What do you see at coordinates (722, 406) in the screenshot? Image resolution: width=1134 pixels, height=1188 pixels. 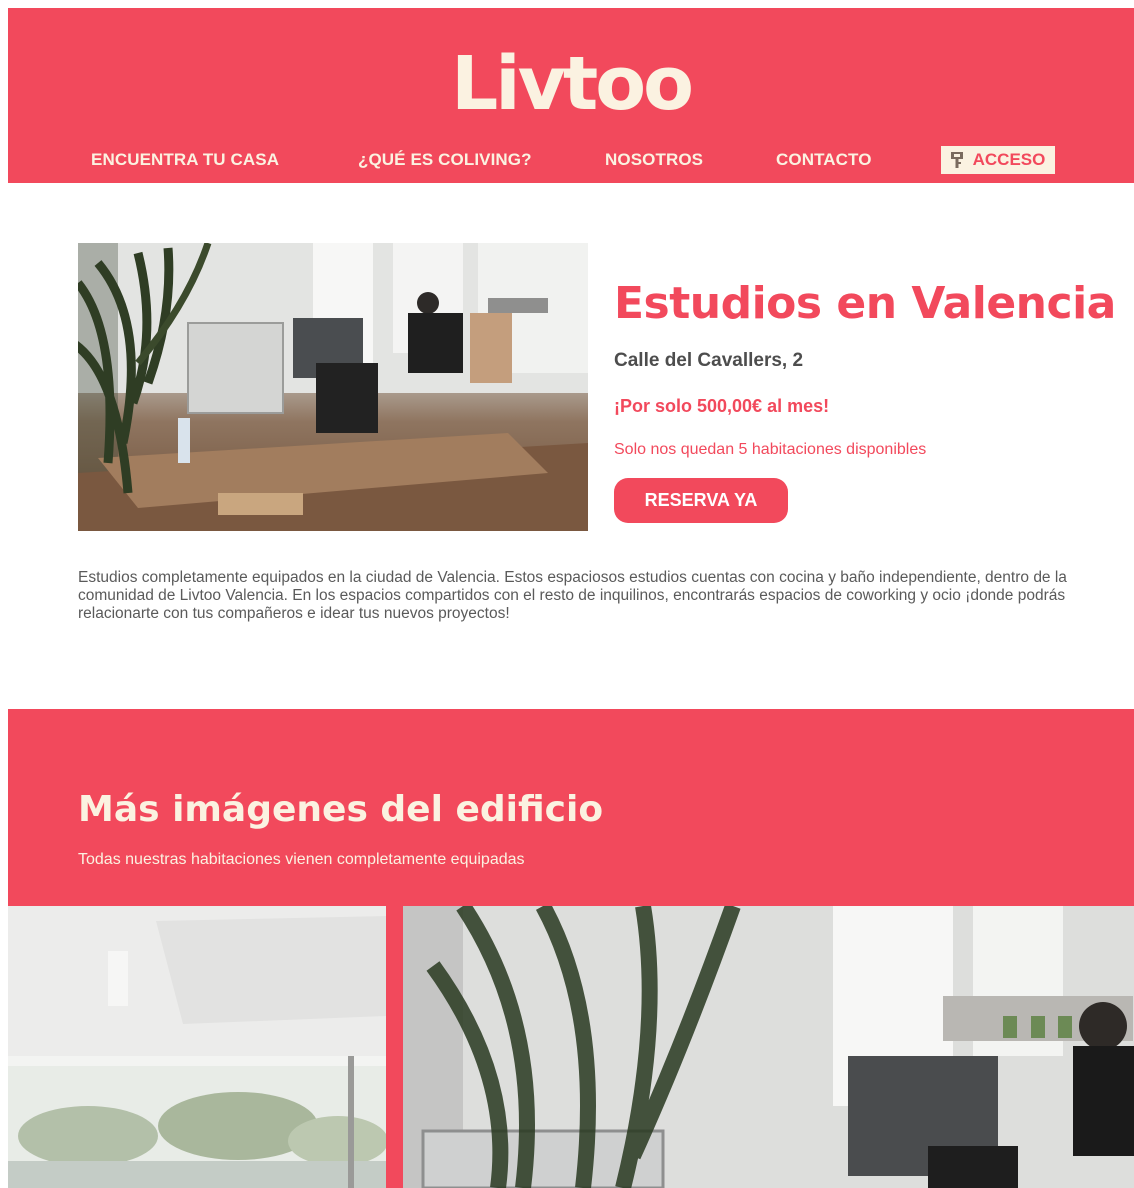 I see `property-price: ¡Por solo 500,00€ al mes!` at bounding box center [722, 406].